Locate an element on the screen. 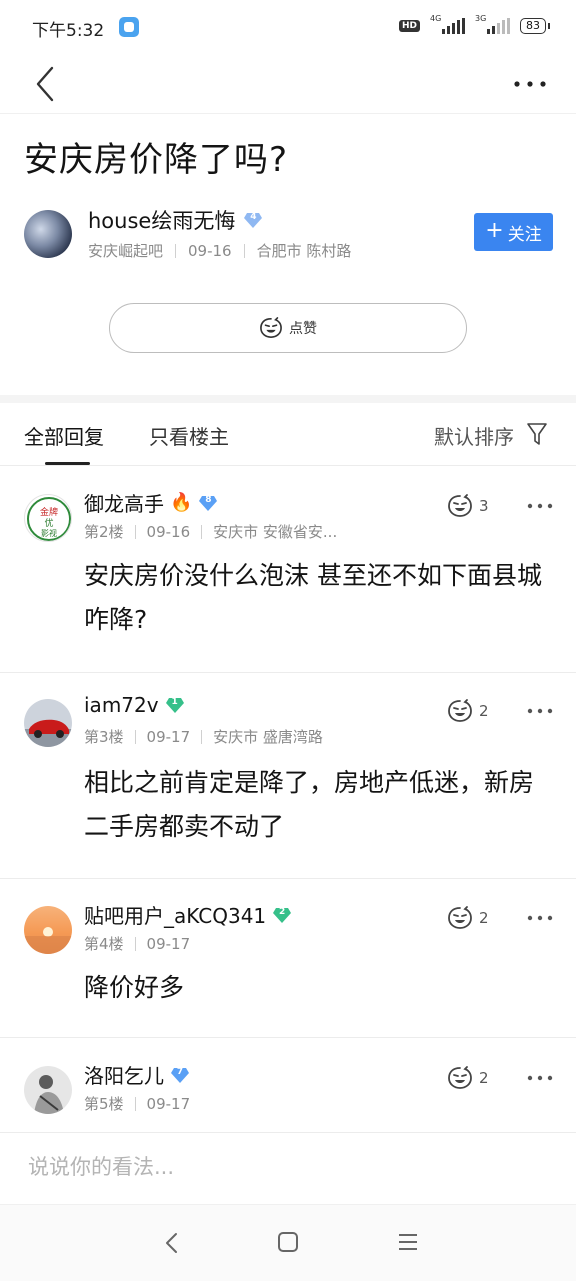 This screenshot has height=1281, width=576. forum-name: 安庆崛起吧 is located at coordinates (125, 250).